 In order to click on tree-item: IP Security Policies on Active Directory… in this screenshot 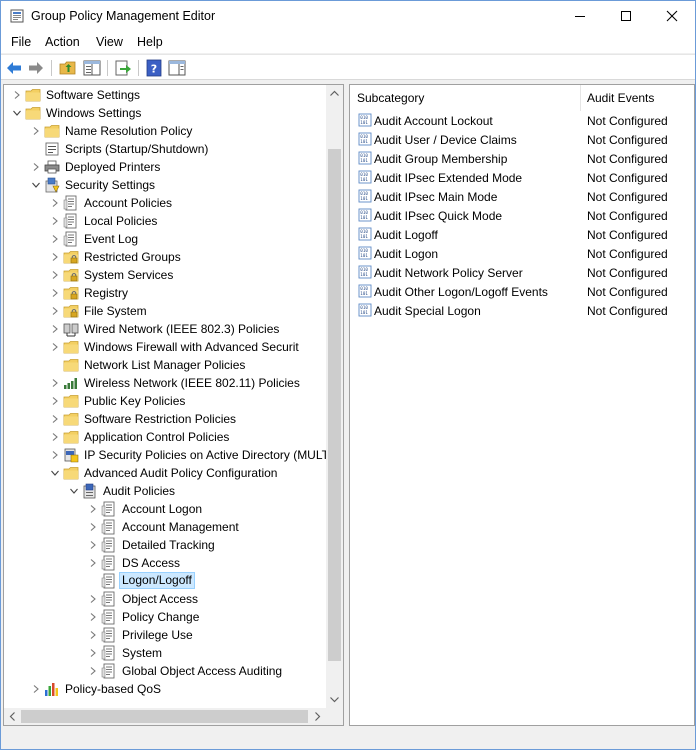, I will do `click(169, 455)`.